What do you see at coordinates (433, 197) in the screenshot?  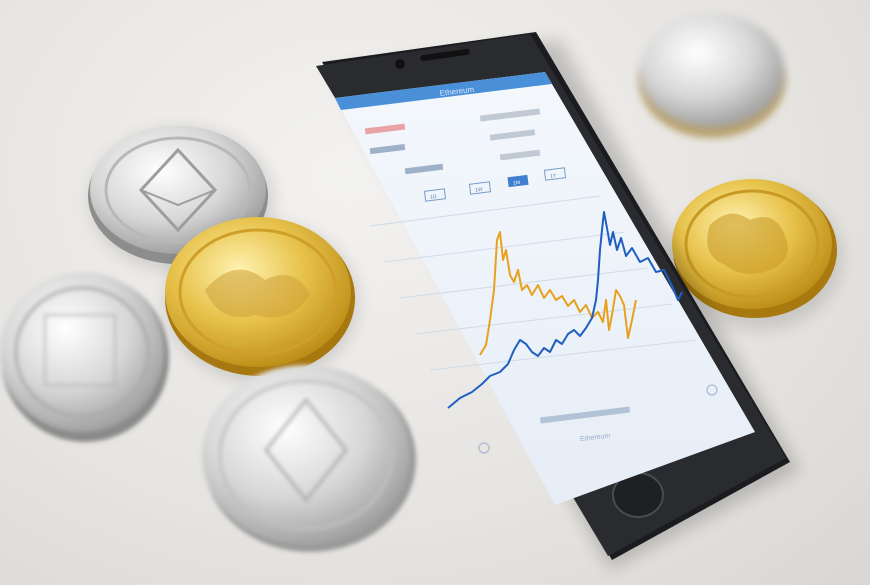 I see `tab-1d-label: 1D` at bounding box center [433, 197].